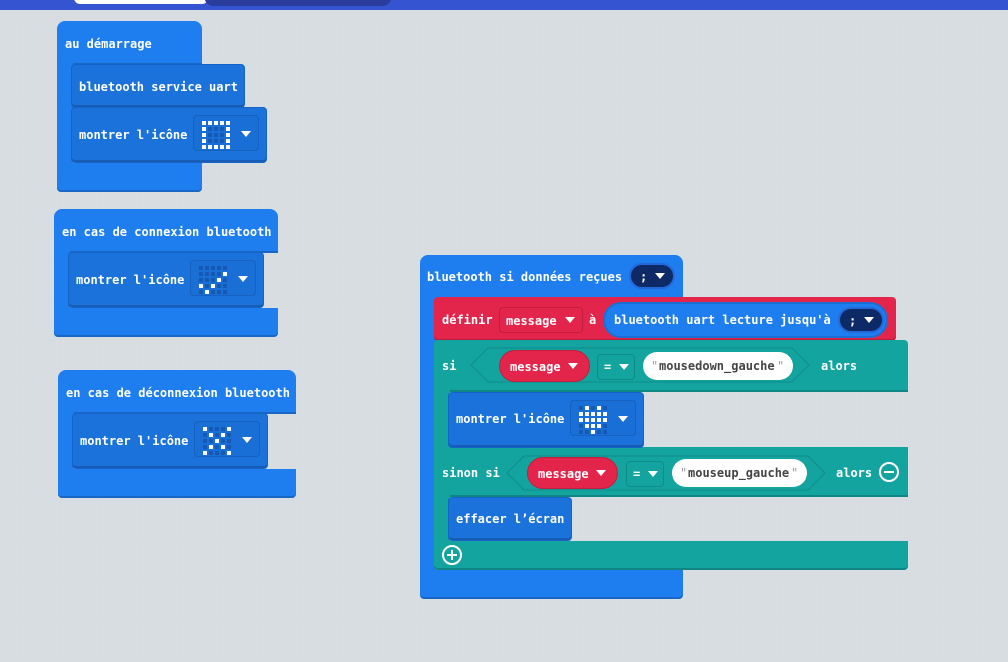 The width and height of the screenshot is (1008, 662). Describe the element at coordinates (467, 320) in the screenshot. I see `set-label: définir` at that location.